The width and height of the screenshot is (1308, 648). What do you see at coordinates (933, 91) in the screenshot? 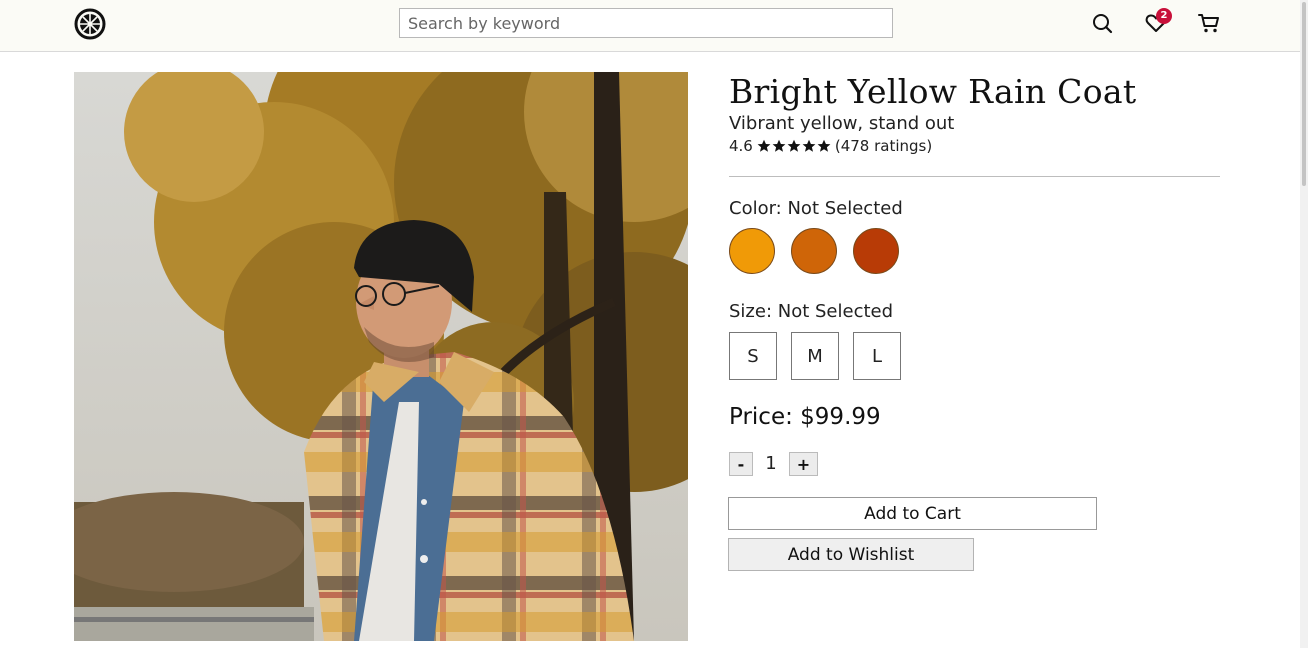
I see `product-title: Bright Yellow Rain Coat` at bounding box center [933, 91].